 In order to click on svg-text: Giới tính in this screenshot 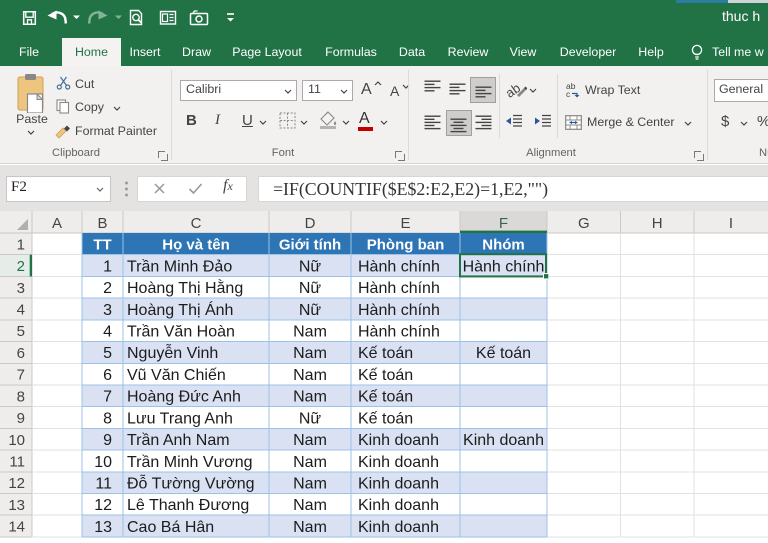, I will do `click(310, 244)`.